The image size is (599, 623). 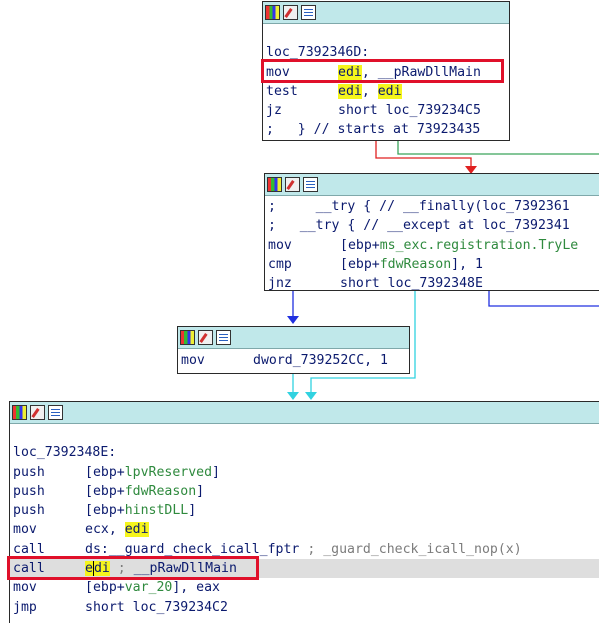 I want to click on instruction-line: push [ebp+hinstDLL], so click(x=304, y=510).